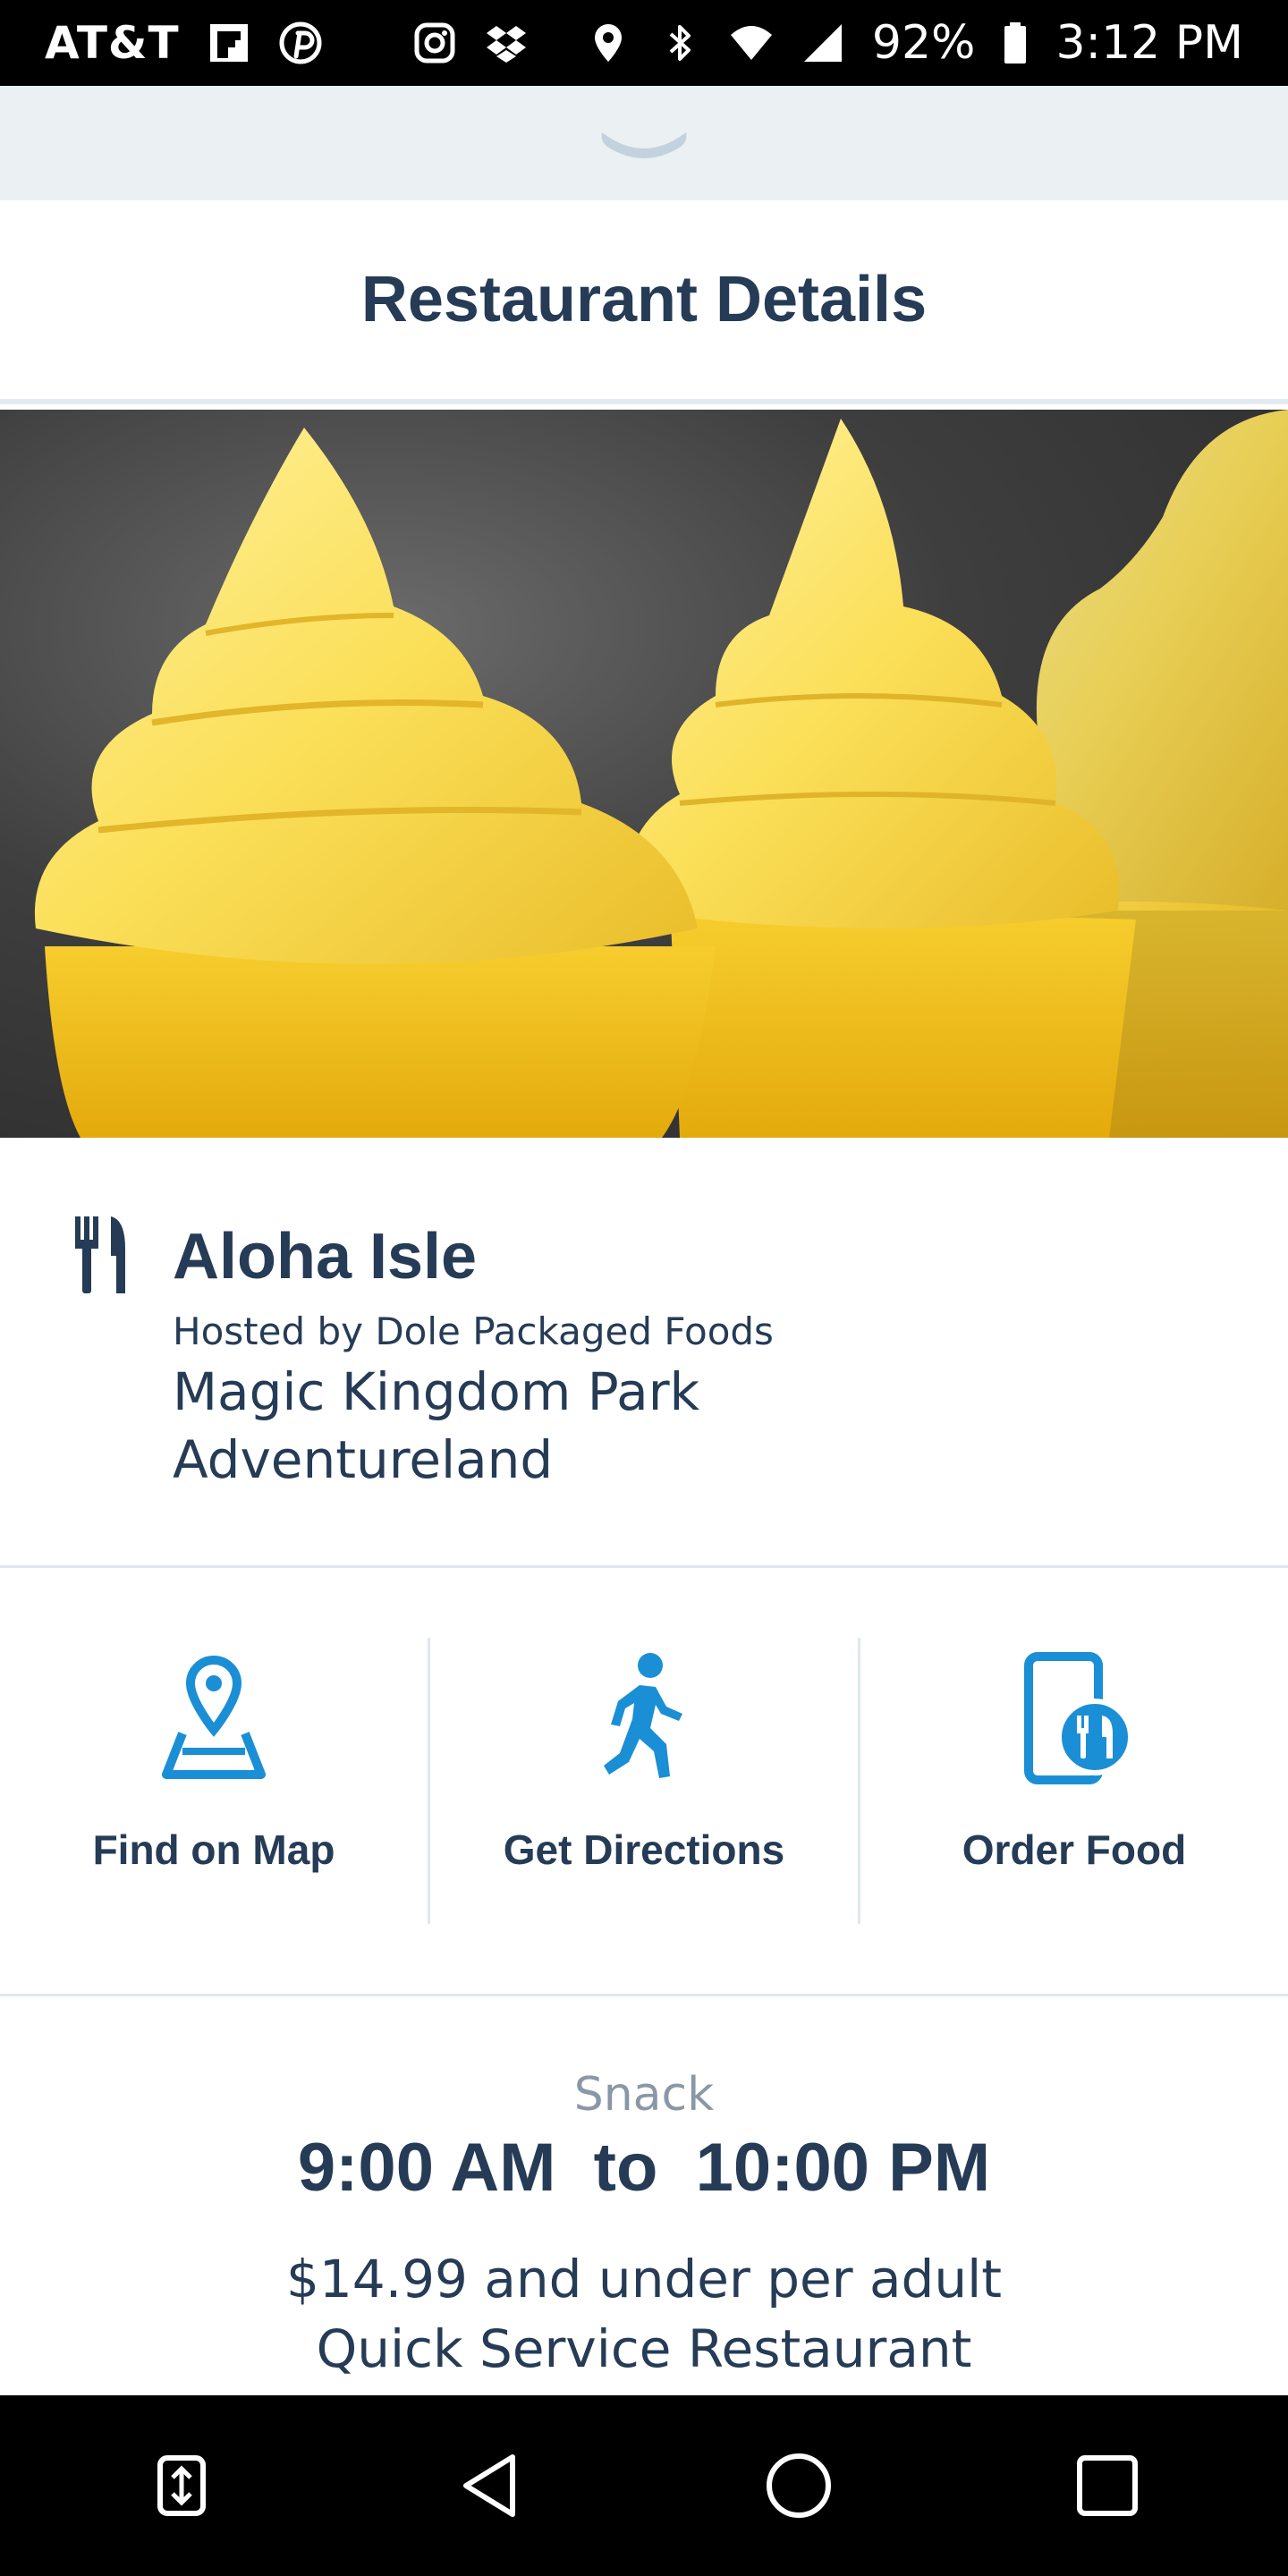  I want to click on fork-knife-icon, so click(100, 1254).